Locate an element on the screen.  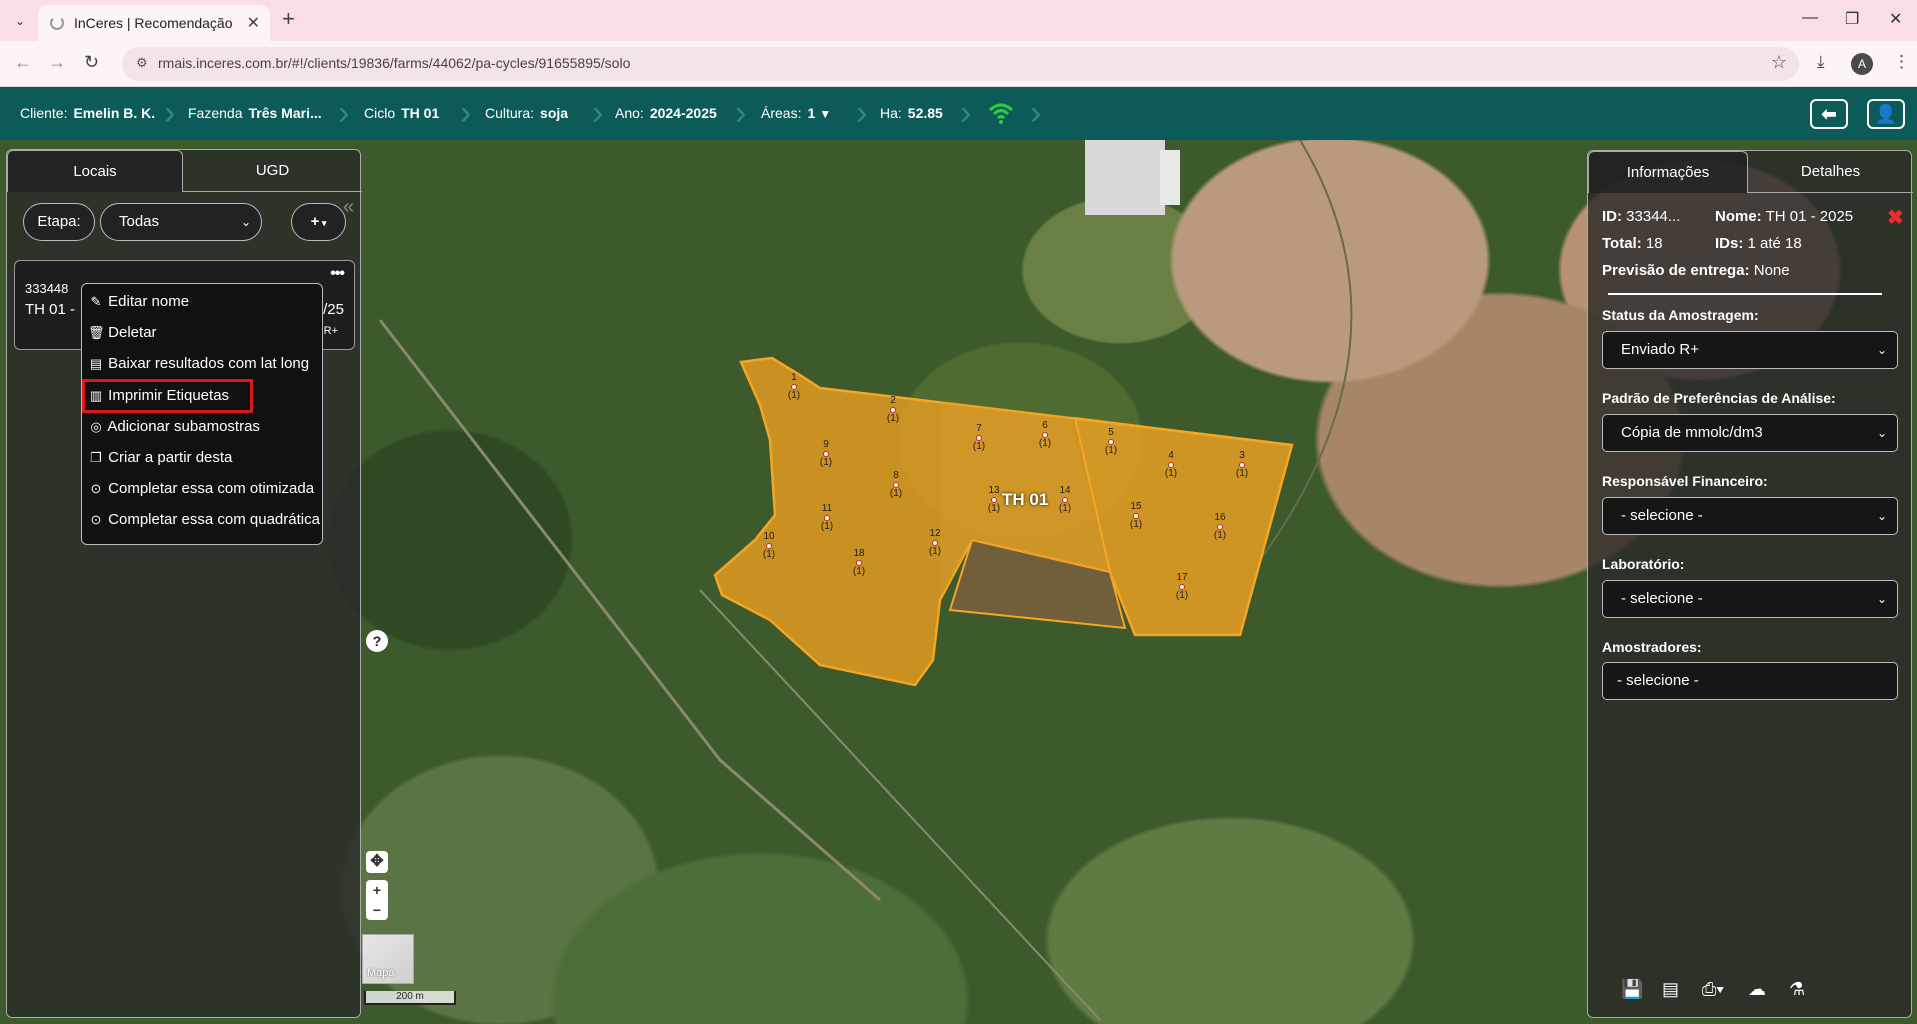
layer-switcher: Mapa is located at coordinates (388, 959).